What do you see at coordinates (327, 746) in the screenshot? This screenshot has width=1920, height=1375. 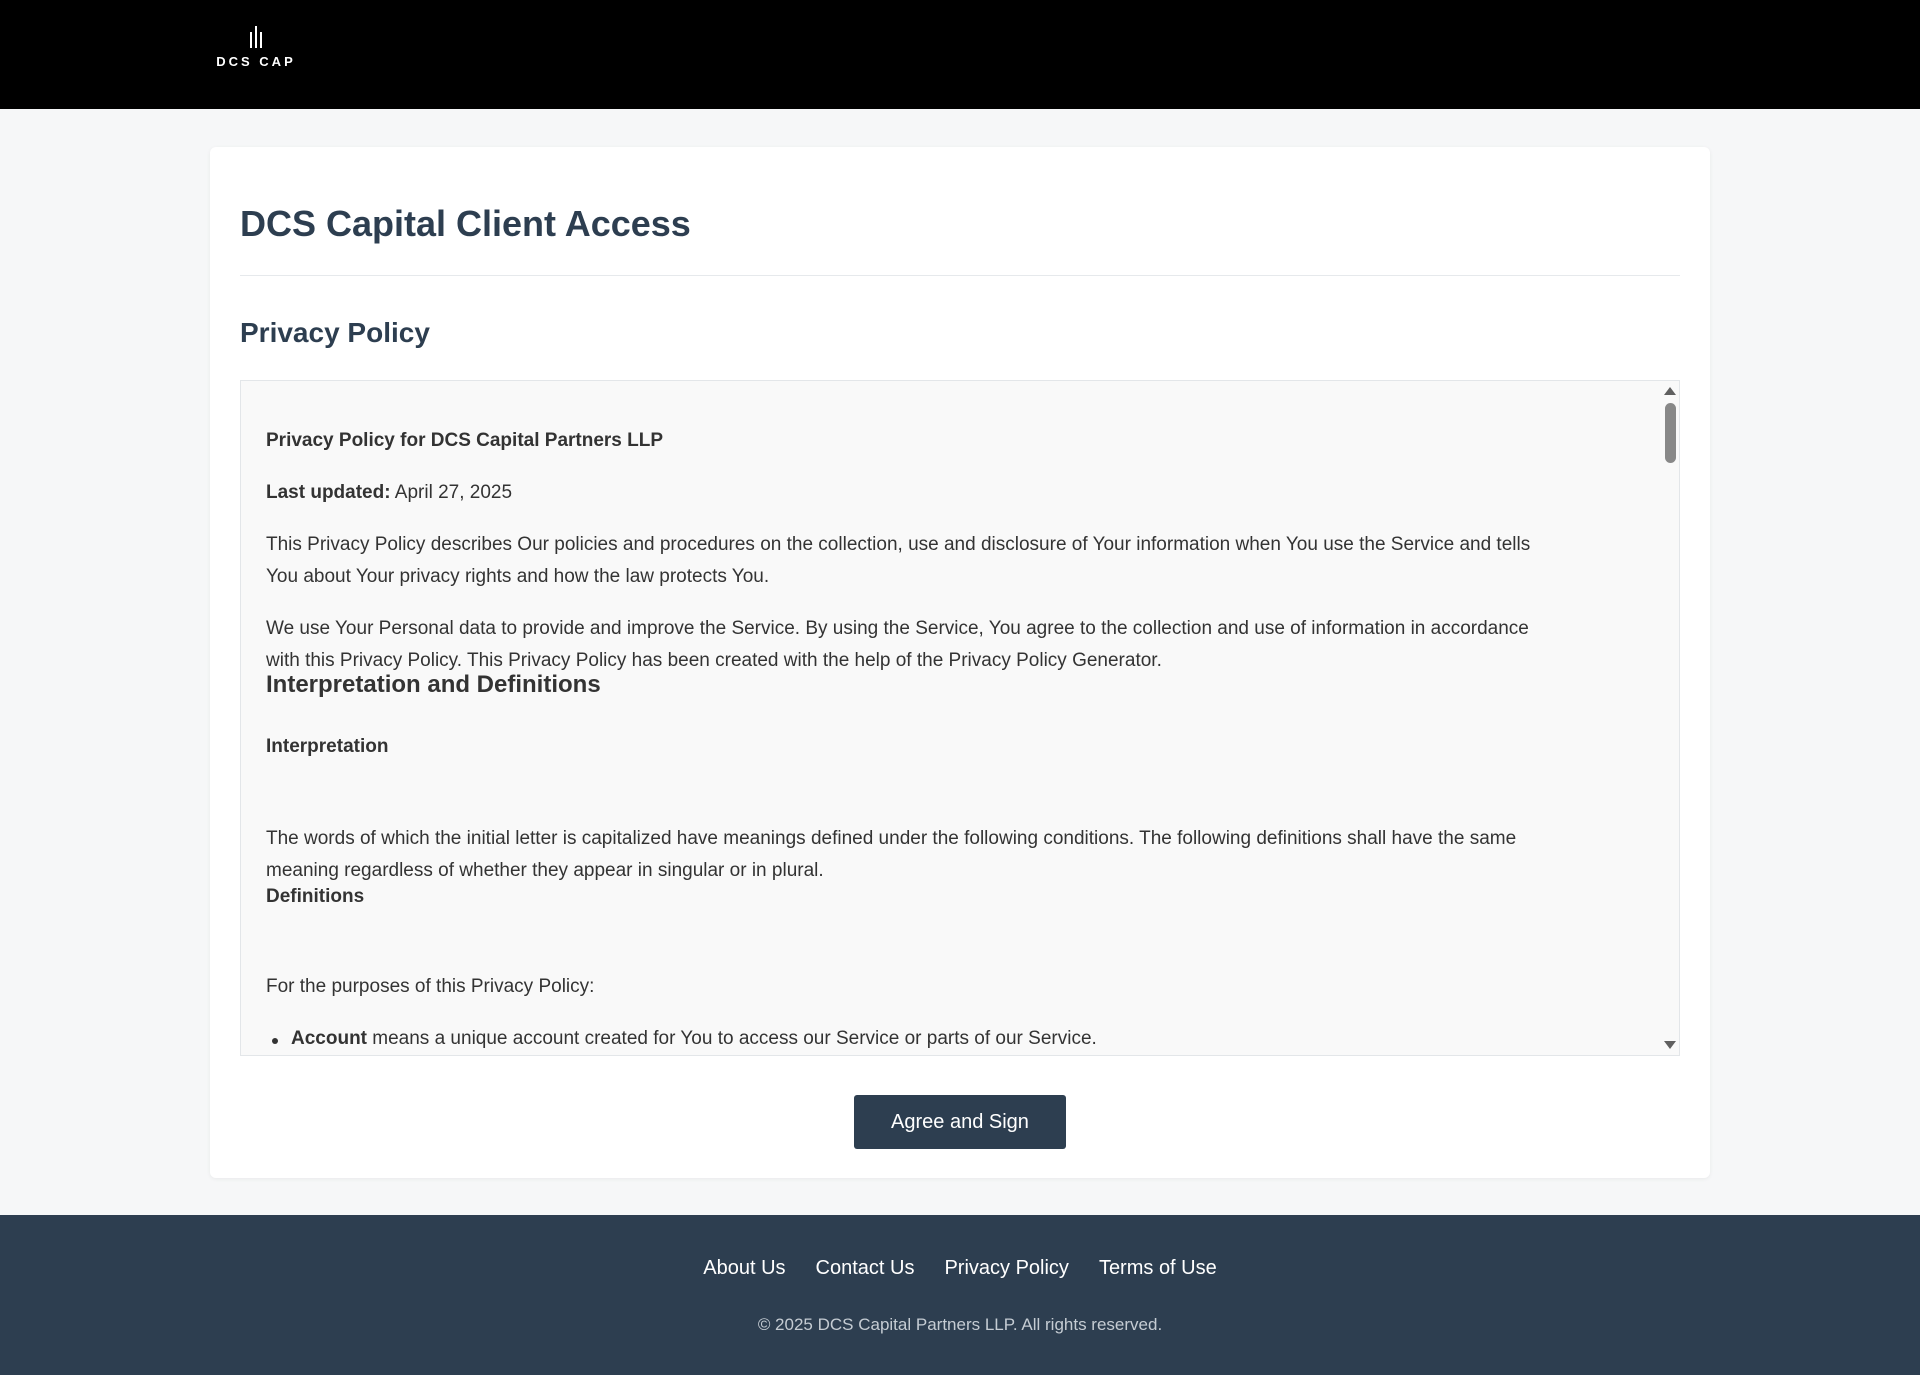 I see `heading-interpretation: Interpretation` at bounding box center [327, 746].